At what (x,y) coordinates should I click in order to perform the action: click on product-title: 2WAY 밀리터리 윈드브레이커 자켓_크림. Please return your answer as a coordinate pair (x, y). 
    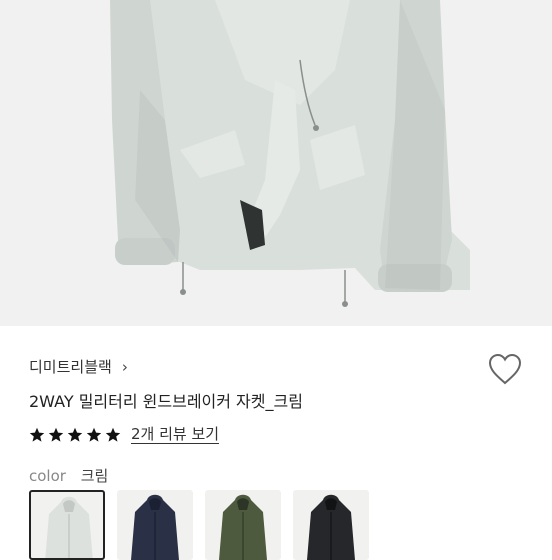
    Looking at the image, I should click on (166, 401).